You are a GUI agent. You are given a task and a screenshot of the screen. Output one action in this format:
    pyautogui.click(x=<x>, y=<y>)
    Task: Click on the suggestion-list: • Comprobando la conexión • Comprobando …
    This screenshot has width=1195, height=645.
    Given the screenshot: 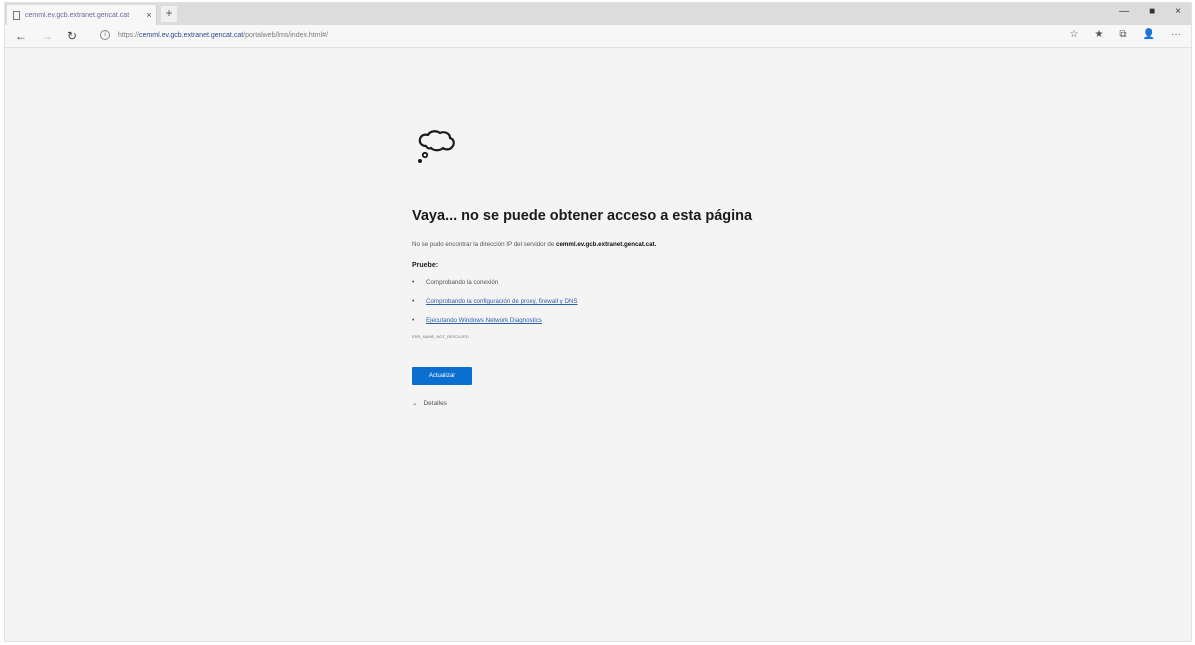 What is the action you would take?
    pyautogui.click(x=592, y=301)
    